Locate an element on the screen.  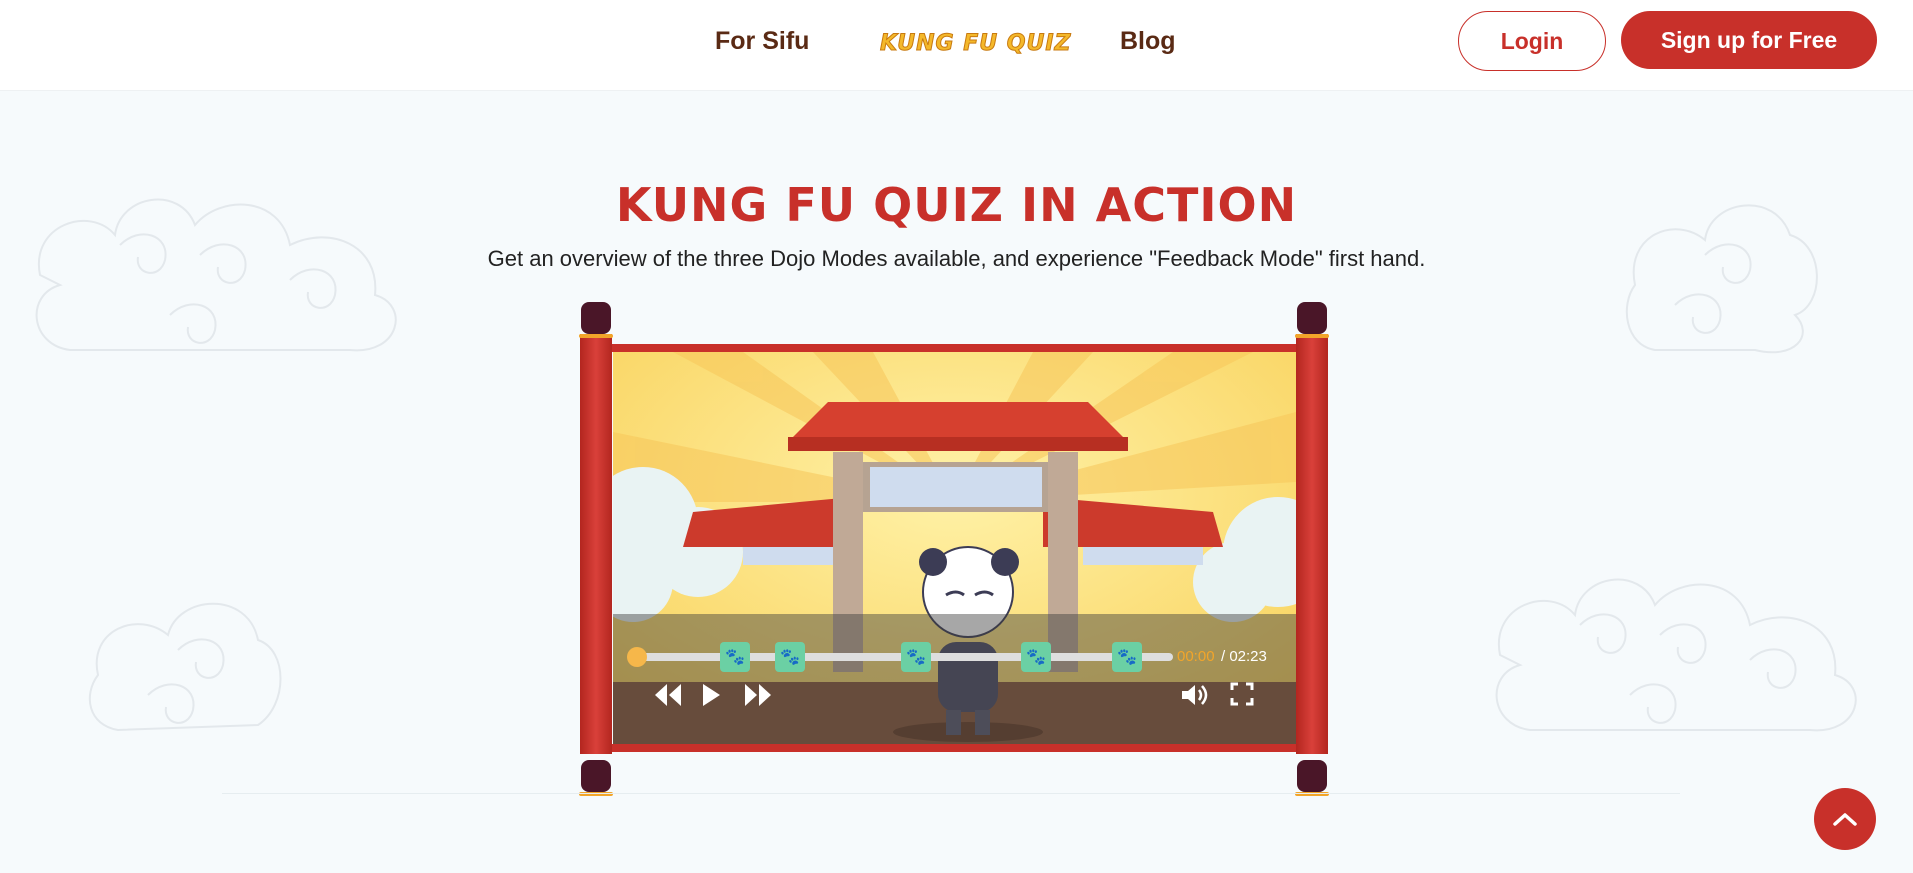
login-button: Login is located at coordinates (1532, 41).